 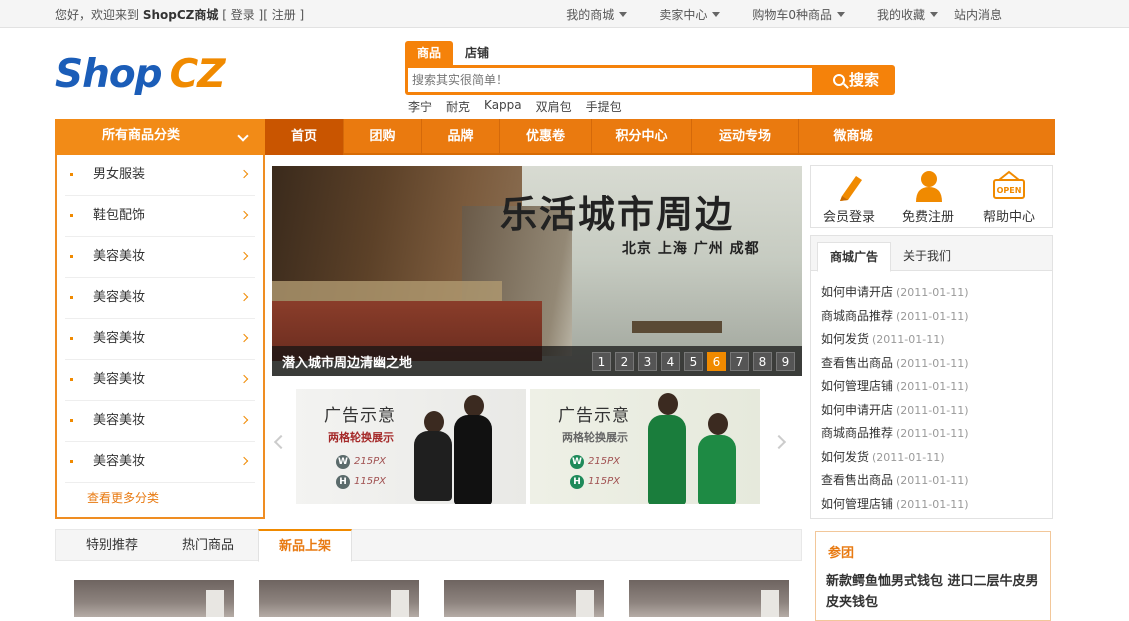 What do you see at coordinates (762, 361) in the screenshot?
I see `banner-page-button: 8` at bounding box center [762, 361].